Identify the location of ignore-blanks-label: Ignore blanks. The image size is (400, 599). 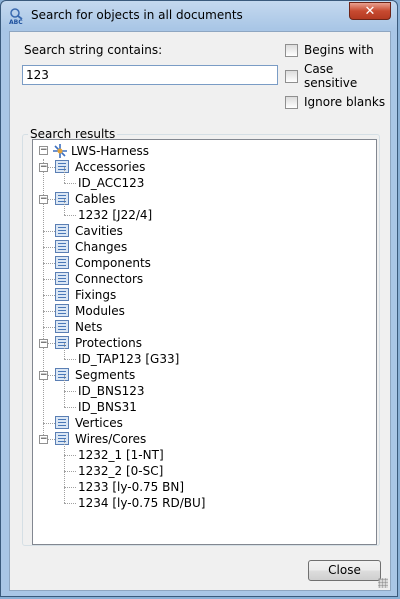
(345, 102).